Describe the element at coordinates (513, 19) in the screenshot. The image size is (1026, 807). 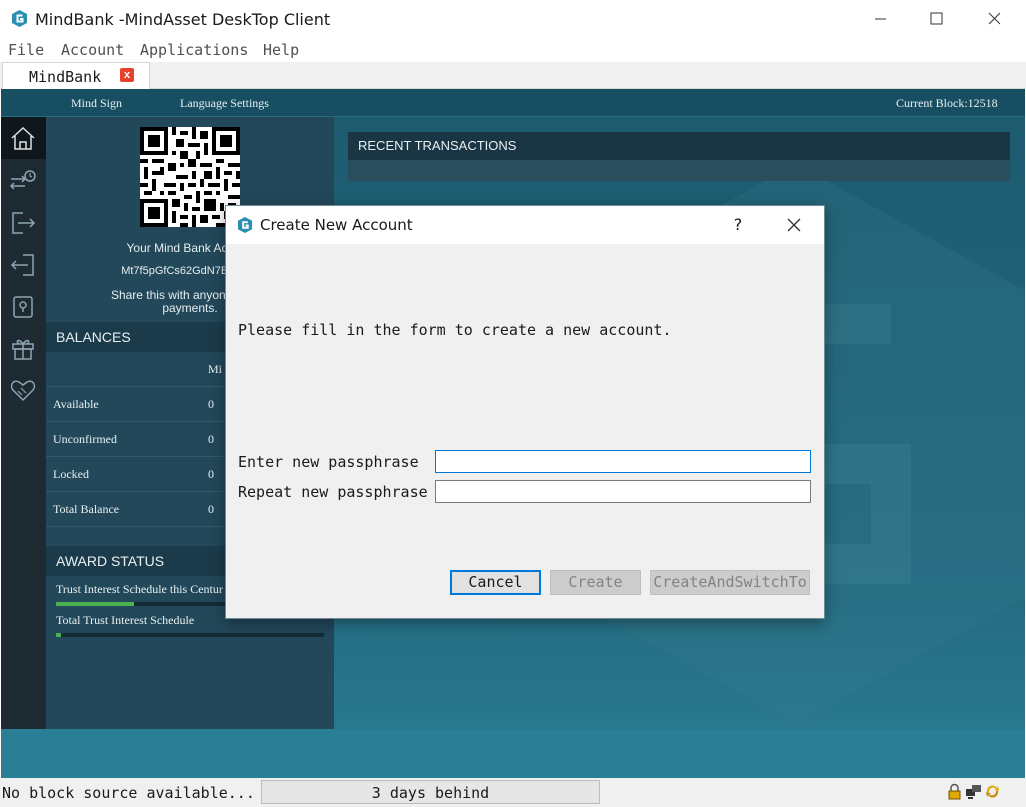
I see `title-bar: MindBank -MindAsset DeskTop Client` at that location.